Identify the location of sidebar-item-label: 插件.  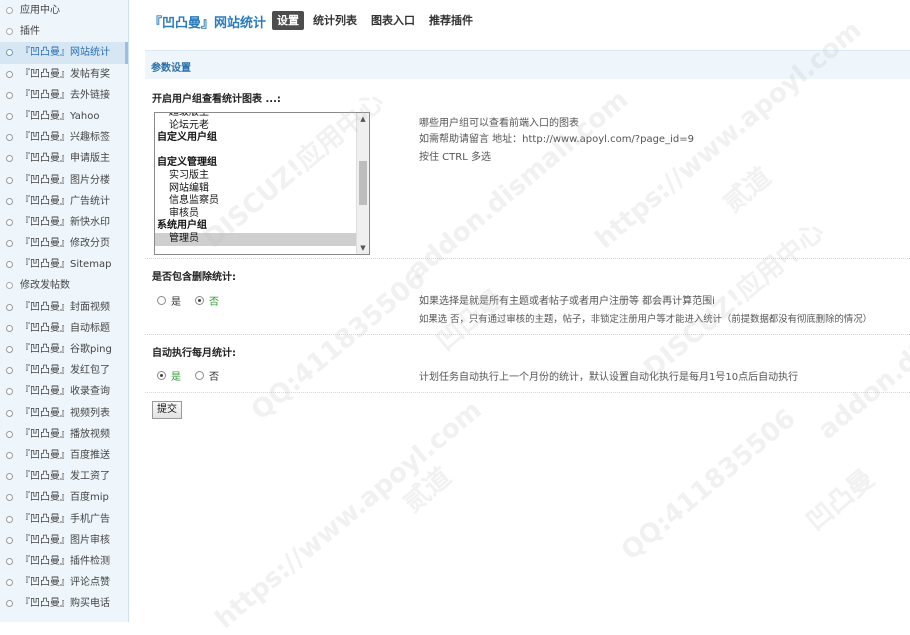
(30, 32).